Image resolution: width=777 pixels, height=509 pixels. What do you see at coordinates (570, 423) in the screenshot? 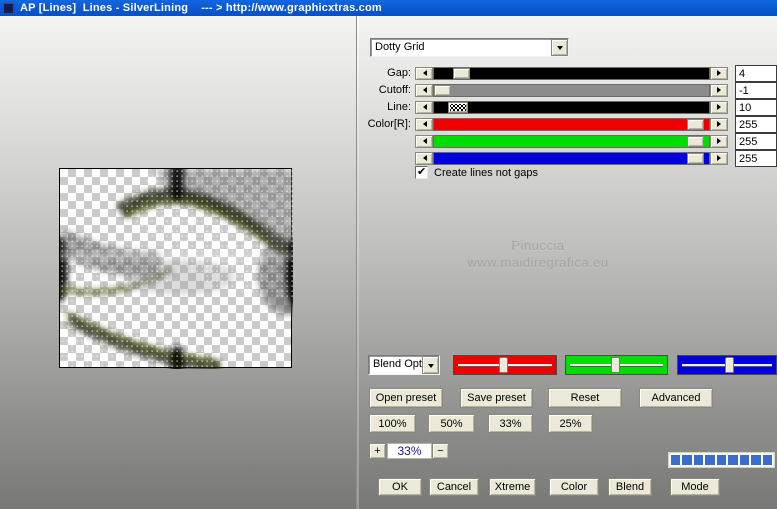
I see `zoom-25-button: 25%` at bounding box center [570, 423].